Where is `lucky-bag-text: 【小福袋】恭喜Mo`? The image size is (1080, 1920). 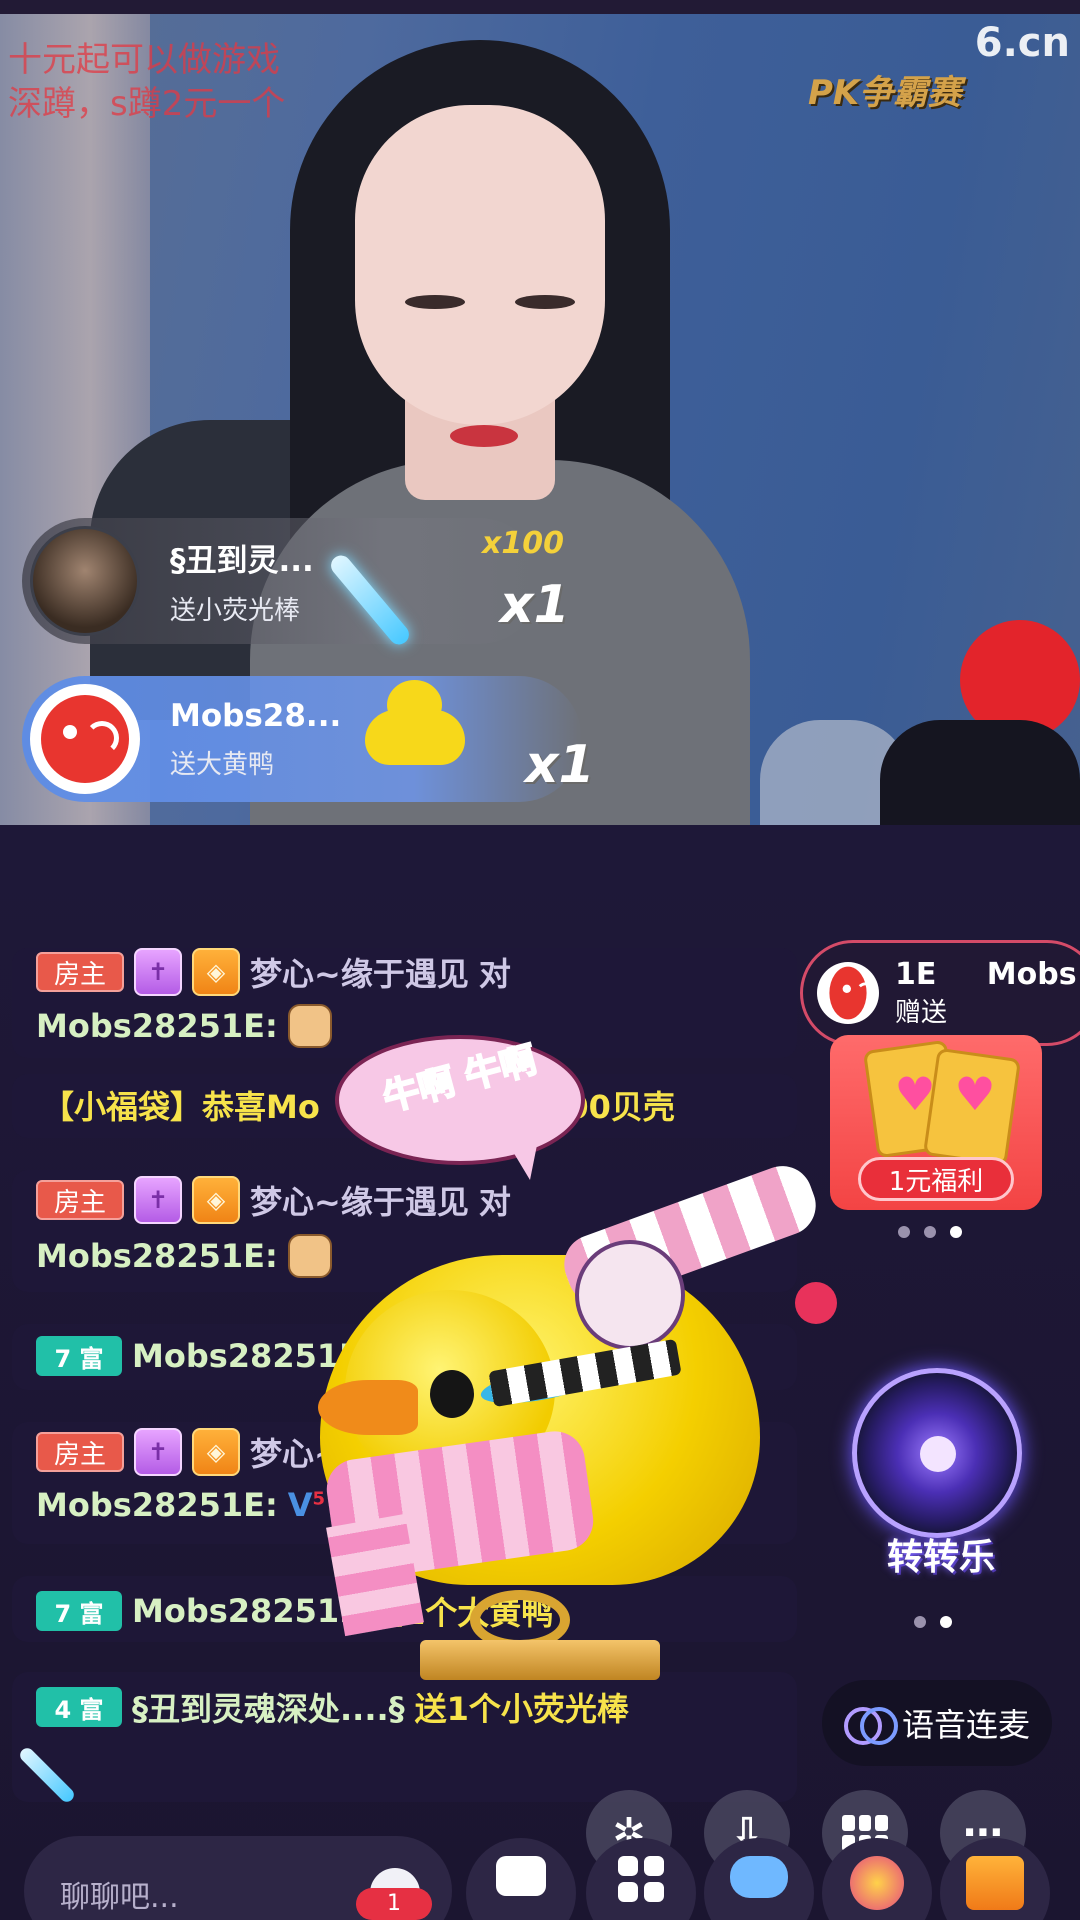
lucky-bag-text: 【小福袋】恭喜Mo is located at coordinates (181, 1107).